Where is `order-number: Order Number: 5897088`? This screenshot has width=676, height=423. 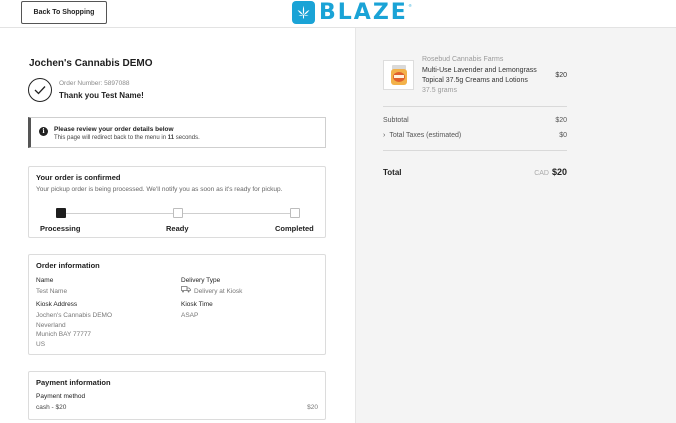
order-number: Order Number: 5897088 is located at coordinates (94, 83).